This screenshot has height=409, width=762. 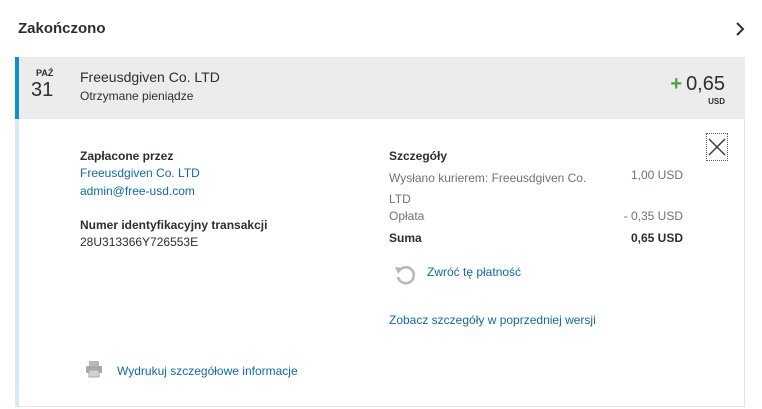 I want to click on total-amount: 0,65 USD, so click(x=656, y=238).